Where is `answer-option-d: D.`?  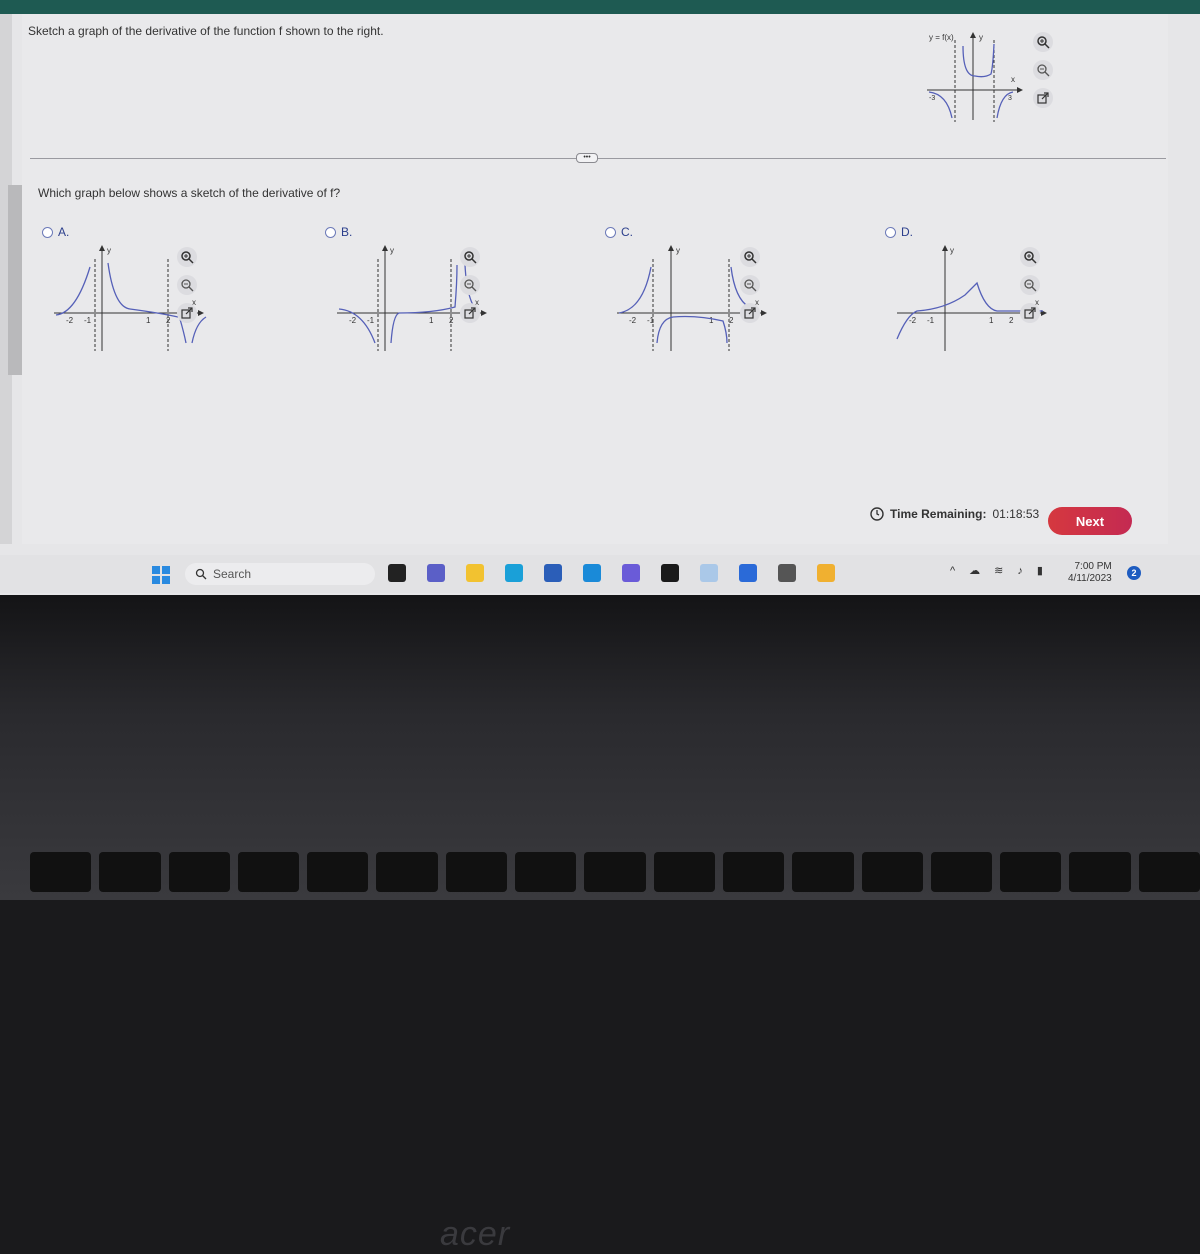 answer-option-d: D. is located at coordinates (899, 232).